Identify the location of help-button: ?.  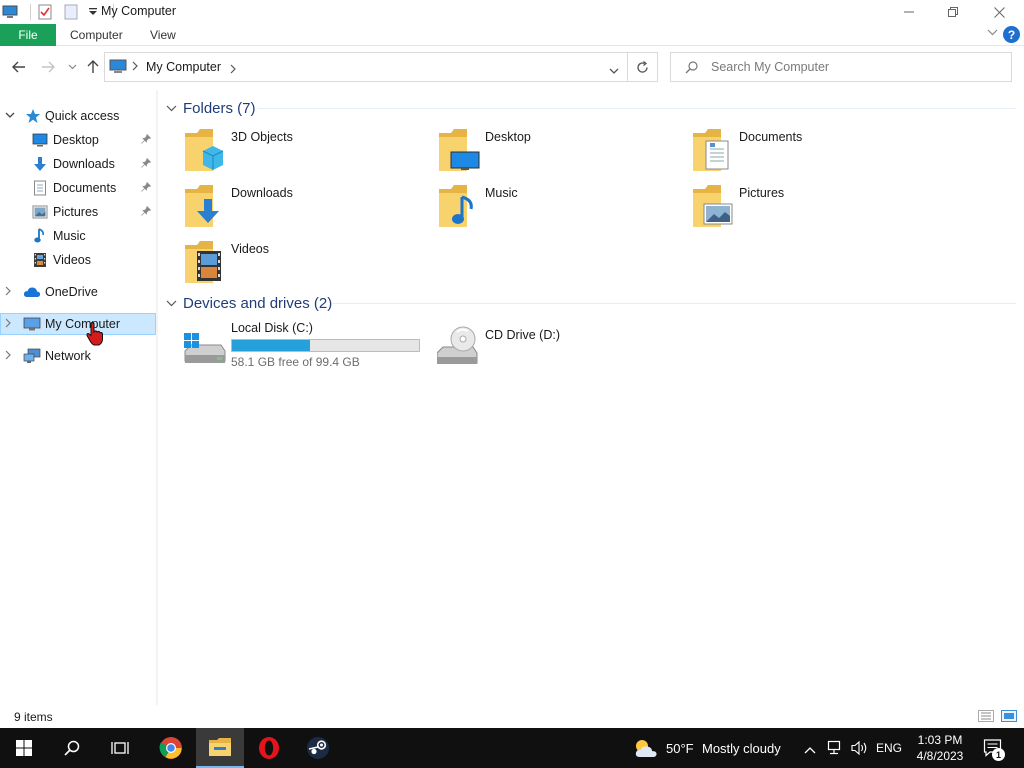
(1011, 34).